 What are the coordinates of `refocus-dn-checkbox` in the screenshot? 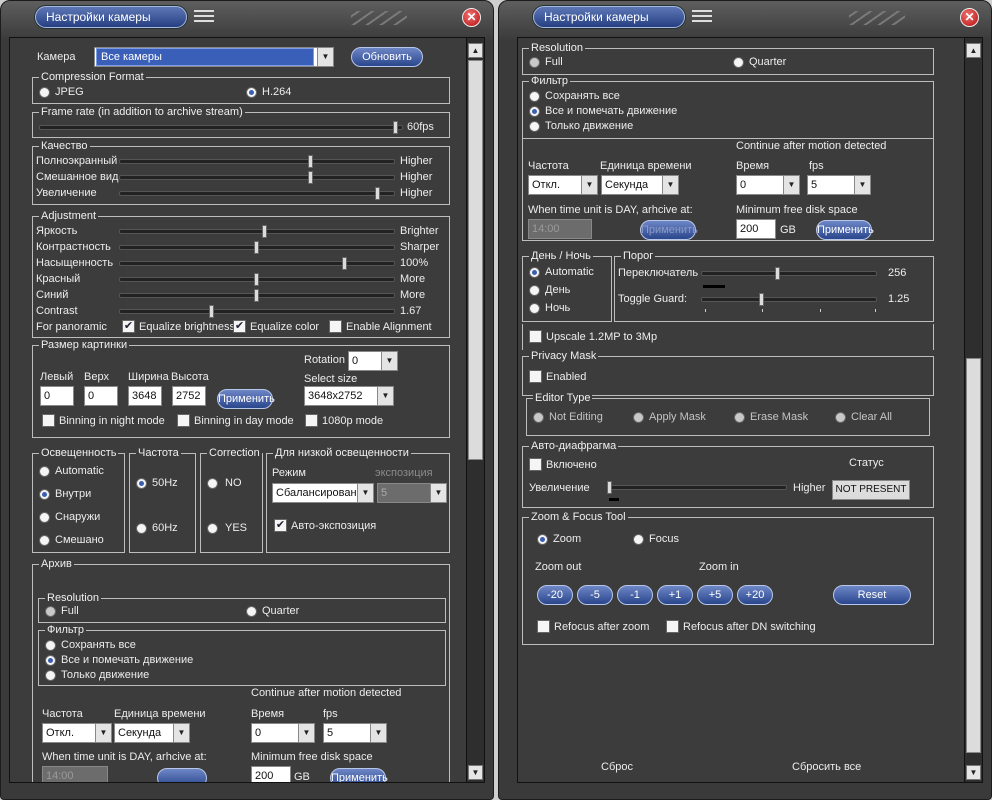 It's located at (672, 626).